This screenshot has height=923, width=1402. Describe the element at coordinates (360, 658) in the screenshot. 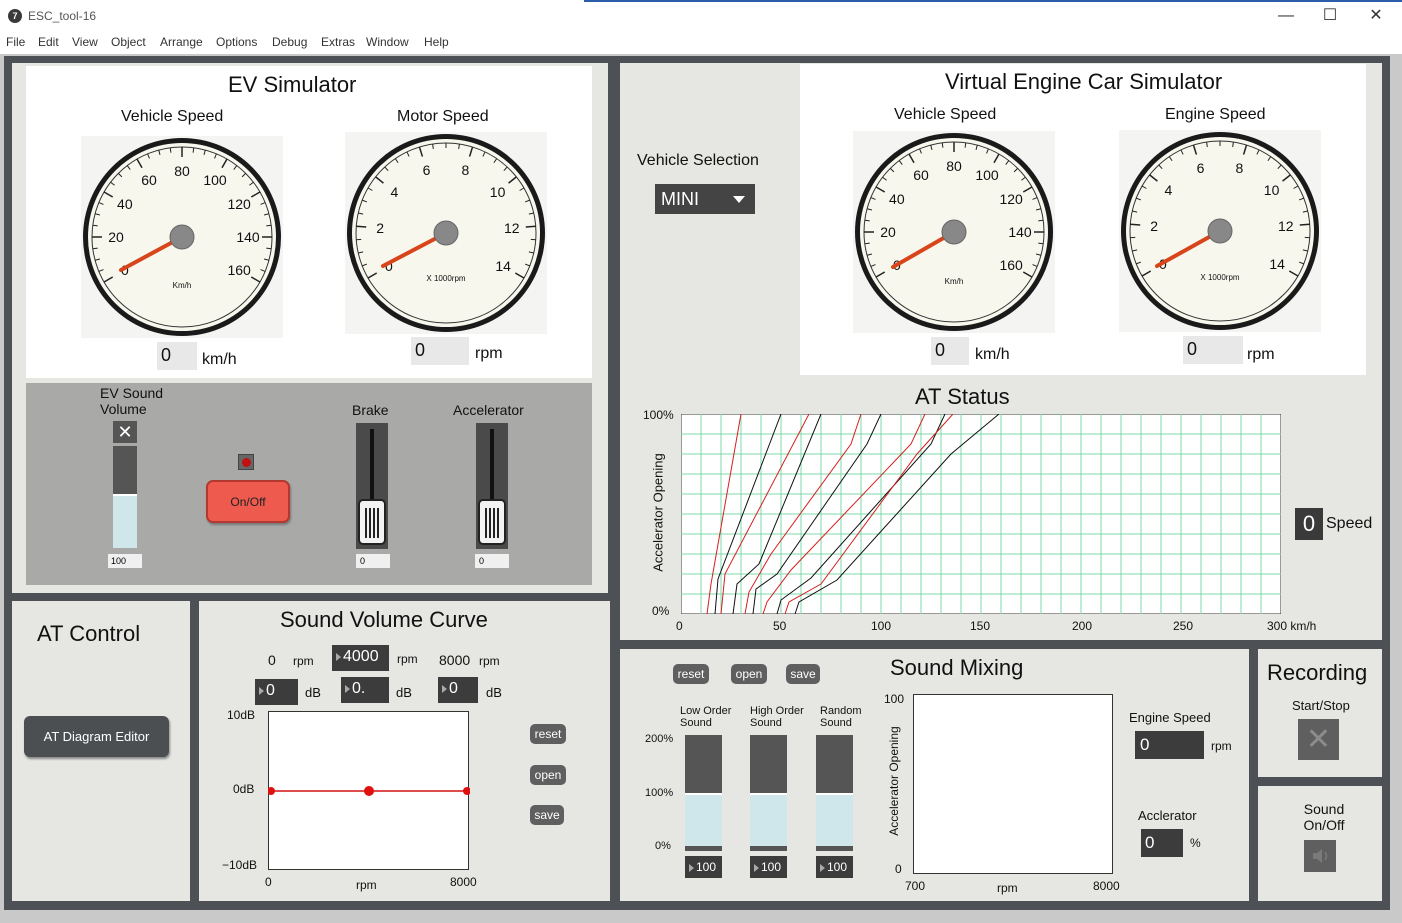

I see `rpm-mid-input: 4000` at that location.